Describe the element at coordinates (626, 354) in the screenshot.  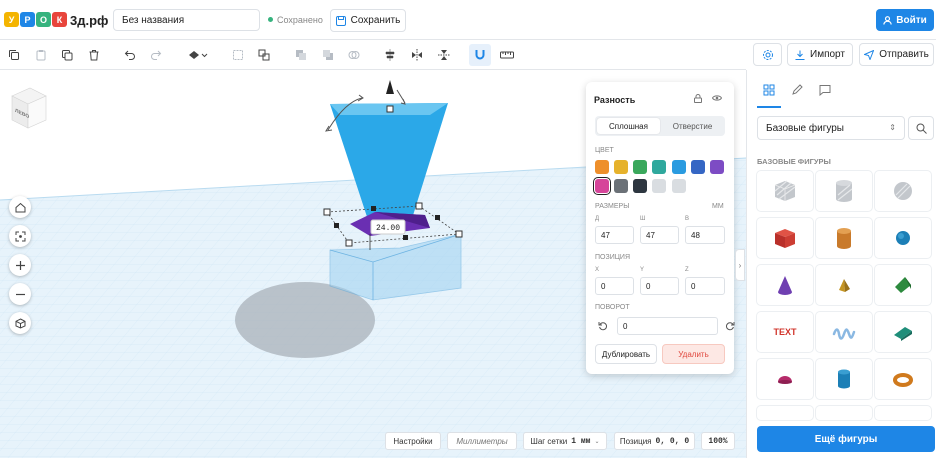
I see `duplicate-button: Дублировать` at that location.